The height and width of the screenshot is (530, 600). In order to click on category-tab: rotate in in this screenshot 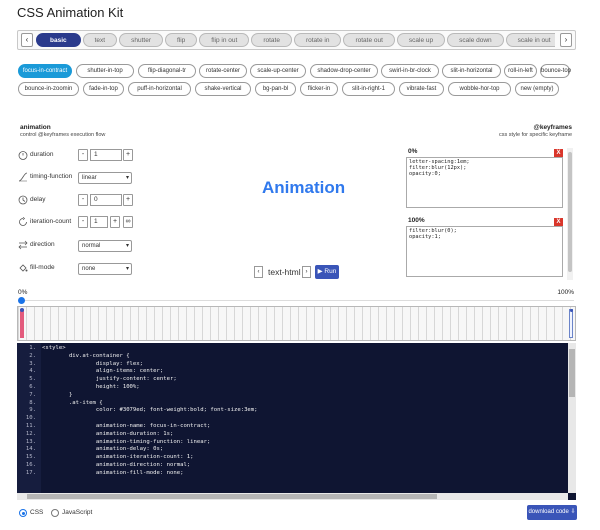, I will do `click(317, 40)`.